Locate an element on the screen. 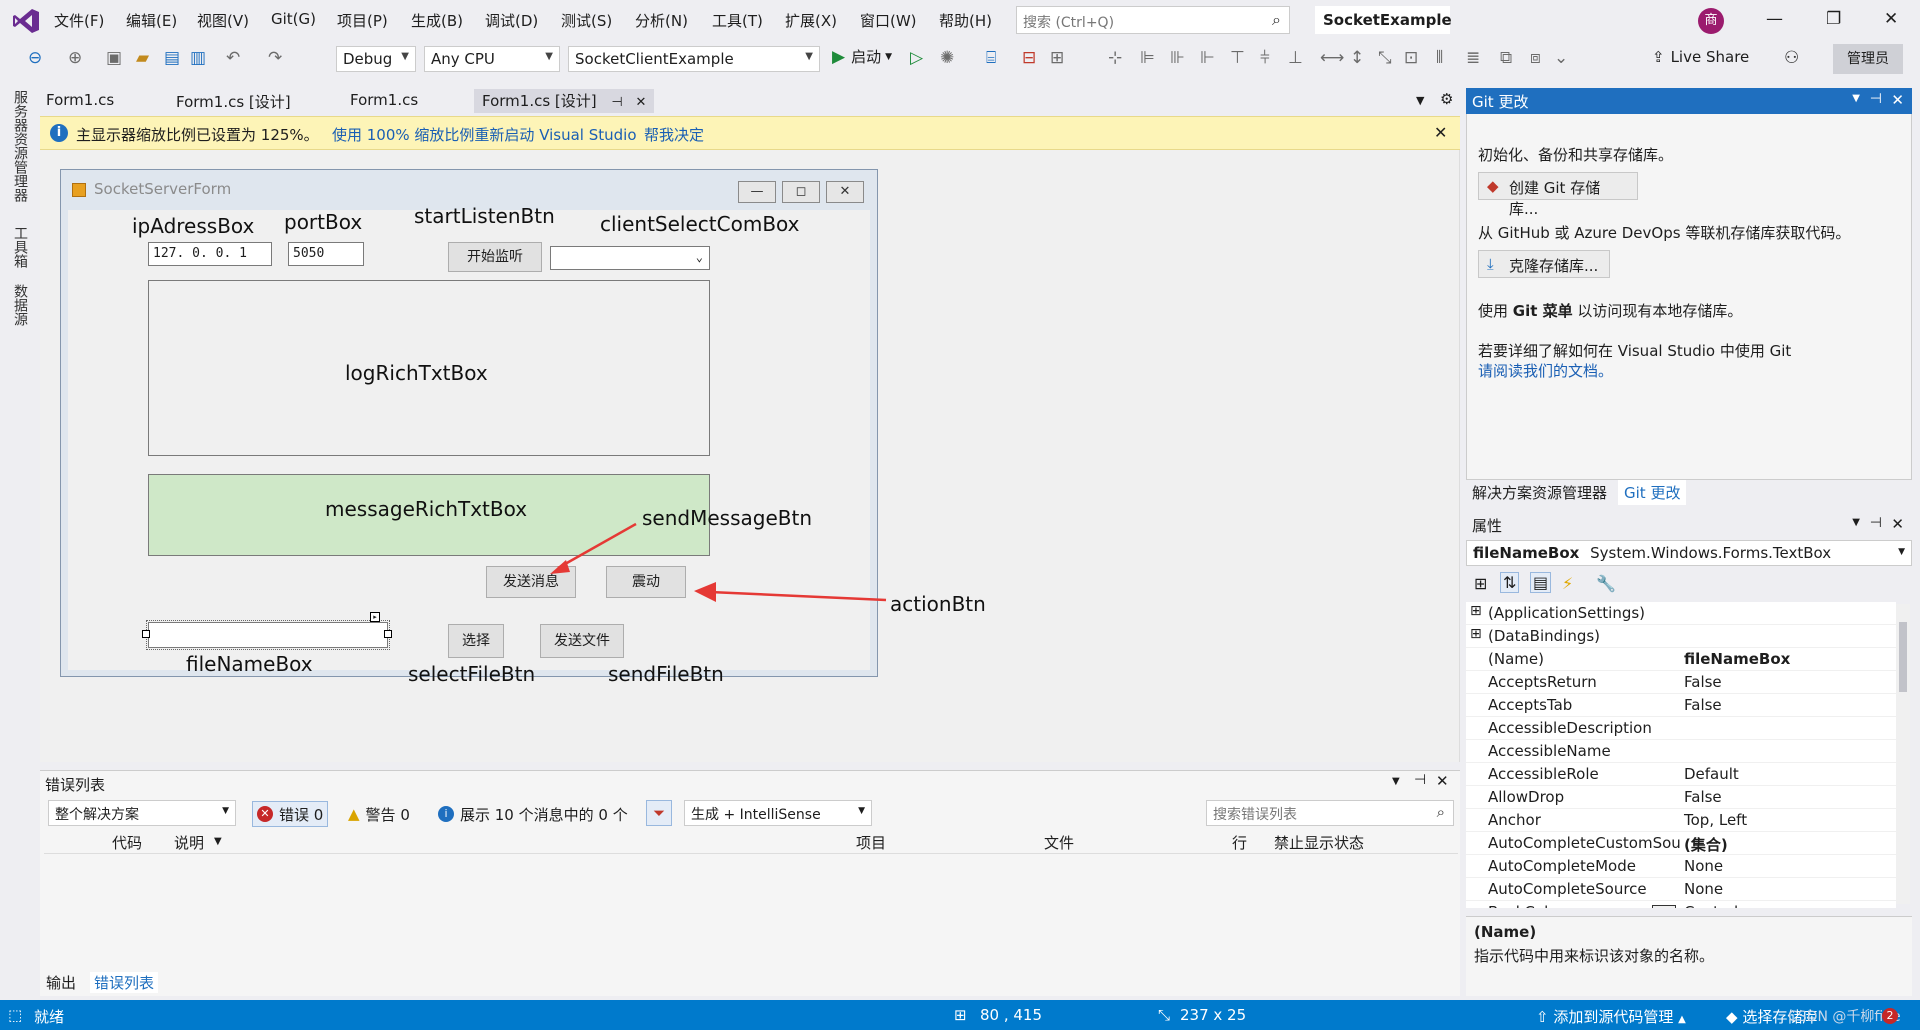 Image resolution: width=1920 pixels, height=1030 pixels. live-share-button: ⇪ Live Share is located at coordinates (1700, 57).